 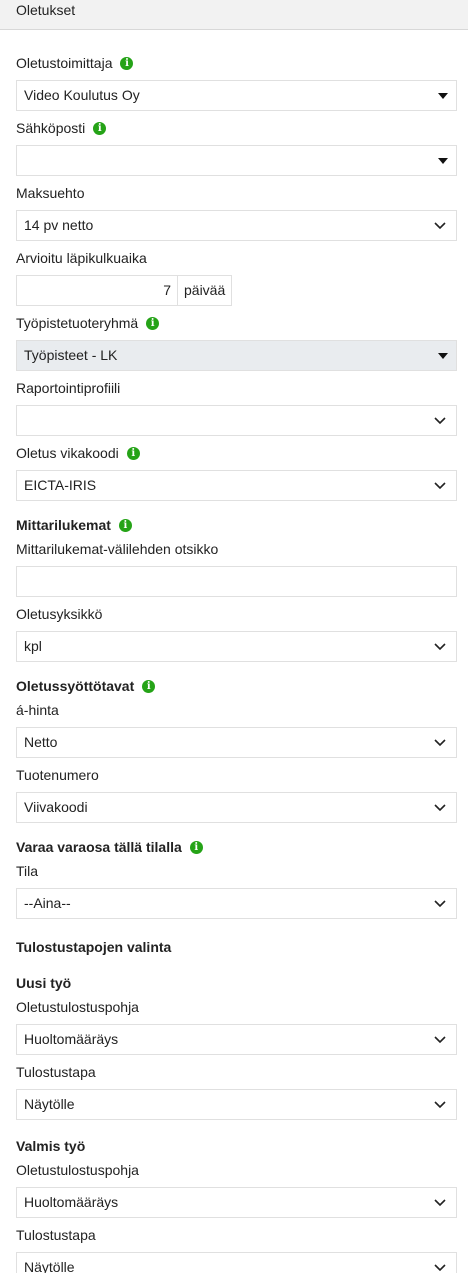 What do you see at coordinates (49, 1104) in the screenshot?
I see `new-job-method-value: Näytölle` at bounding box center [49, 1104].